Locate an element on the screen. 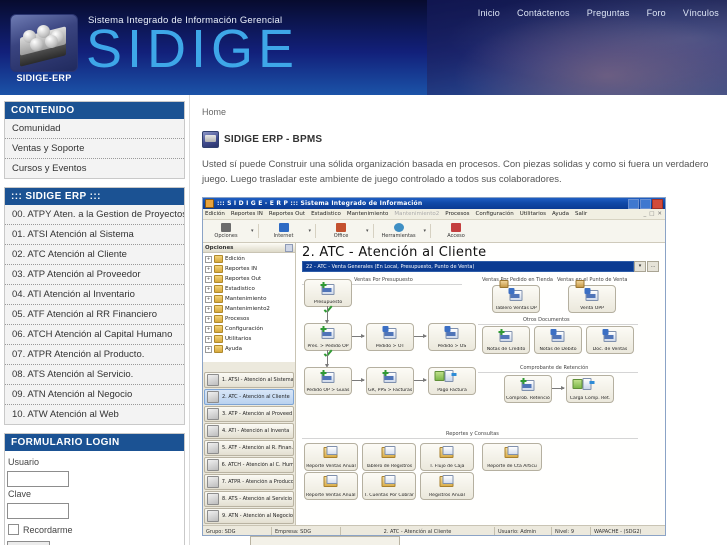 This screenshot has width=727, height=545. menu-edicion: Edición is located at coordinates (215, 214).